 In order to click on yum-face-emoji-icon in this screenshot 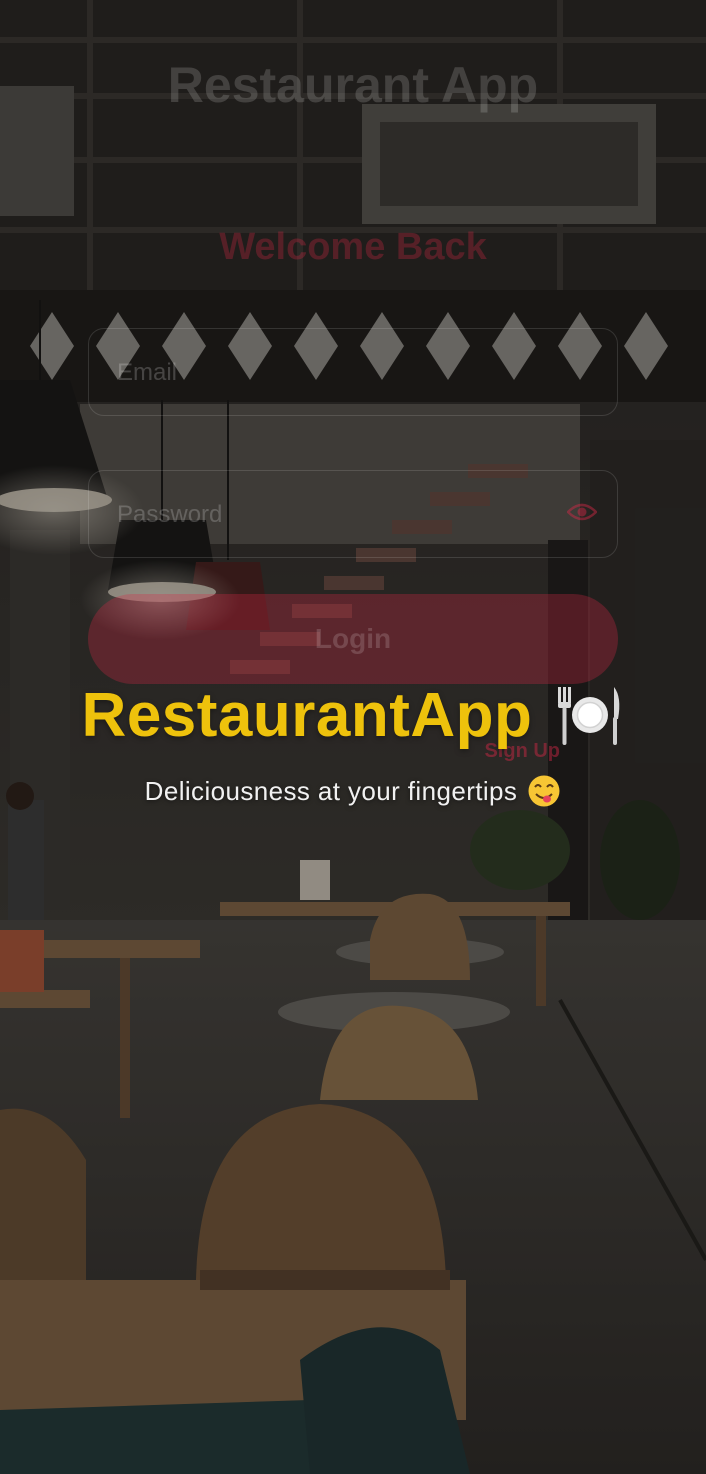, I will do `click(544, 791)`.